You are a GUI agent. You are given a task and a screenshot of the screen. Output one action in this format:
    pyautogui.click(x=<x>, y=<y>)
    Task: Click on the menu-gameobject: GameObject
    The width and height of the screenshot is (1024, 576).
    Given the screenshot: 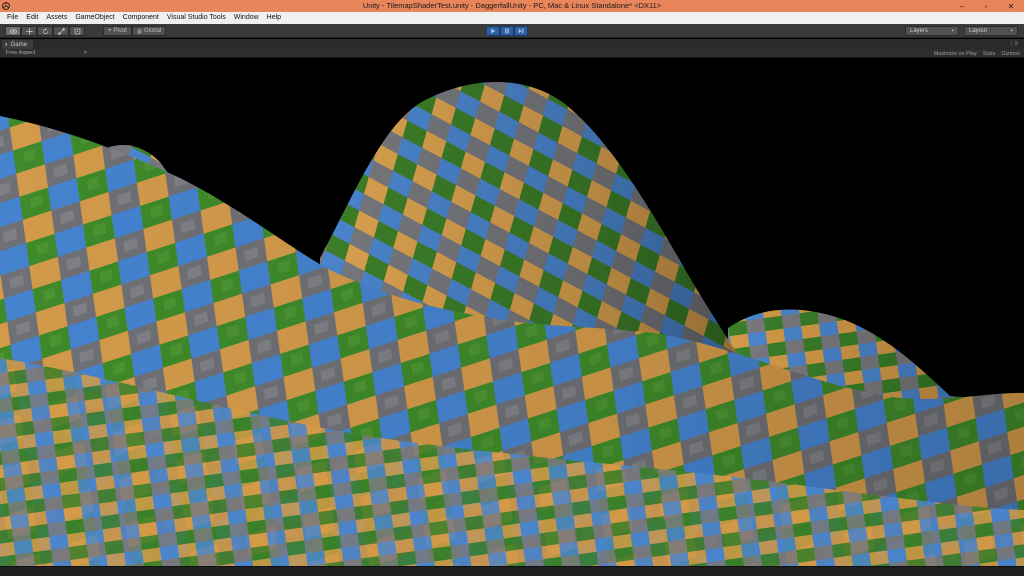 What is the action you would take?
    pyautogui.click(x=94, y=18)
    